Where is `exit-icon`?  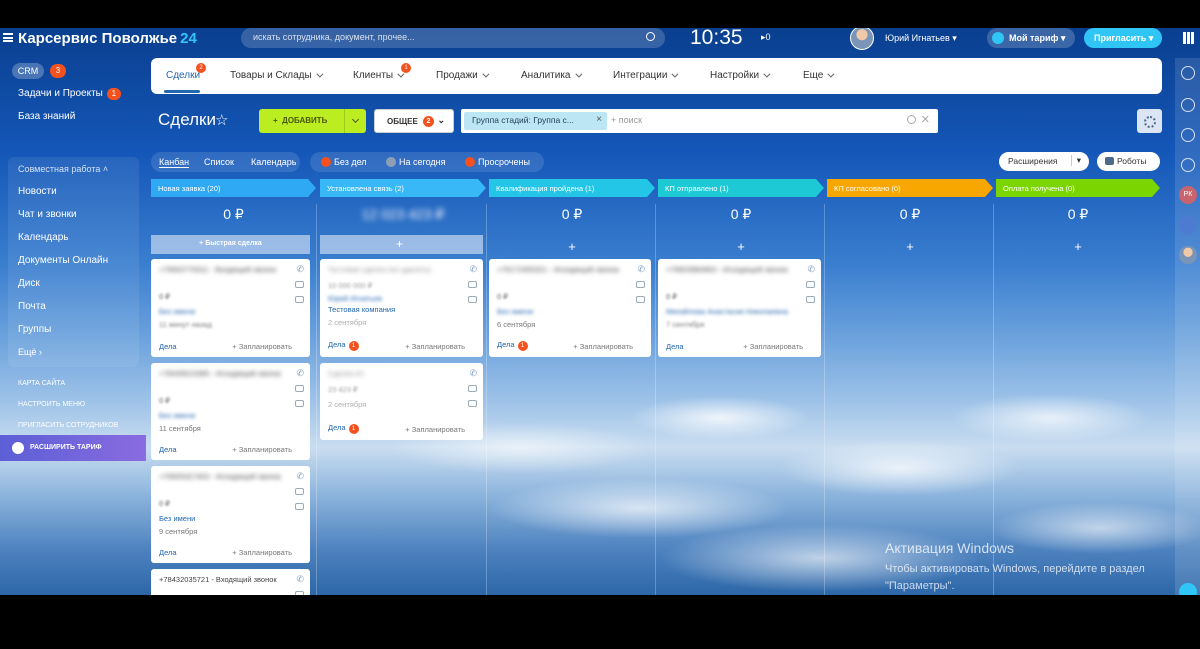 exit-icon is located at coordinates (1188, 589).